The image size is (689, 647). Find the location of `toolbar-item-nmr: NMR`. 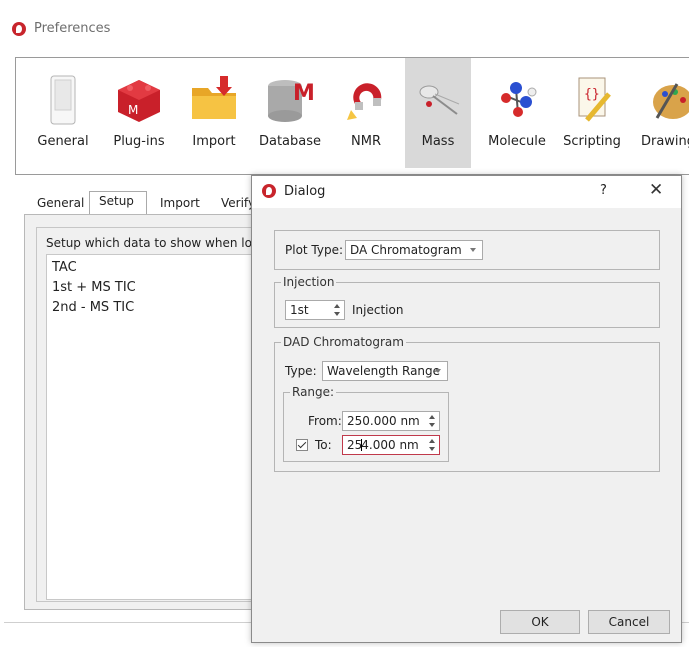

toolbar-item-nmr: NMR is located at coordinates (366, 113).